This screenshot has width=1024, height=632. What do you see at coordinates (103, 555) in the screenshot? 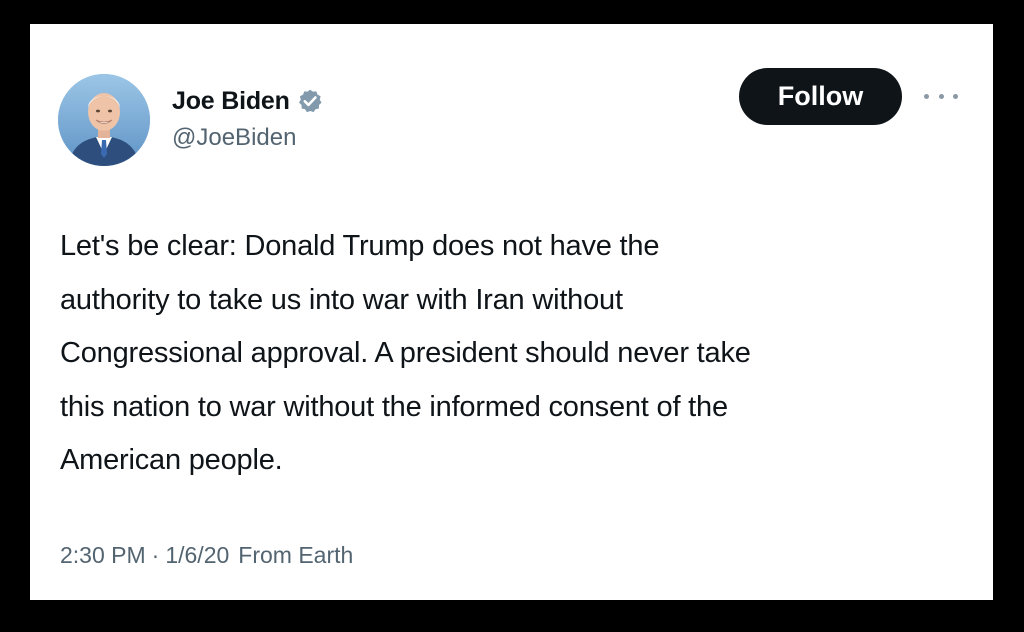
I see `tweet-time: 2:30 PM` at bounding box center [103, 555].